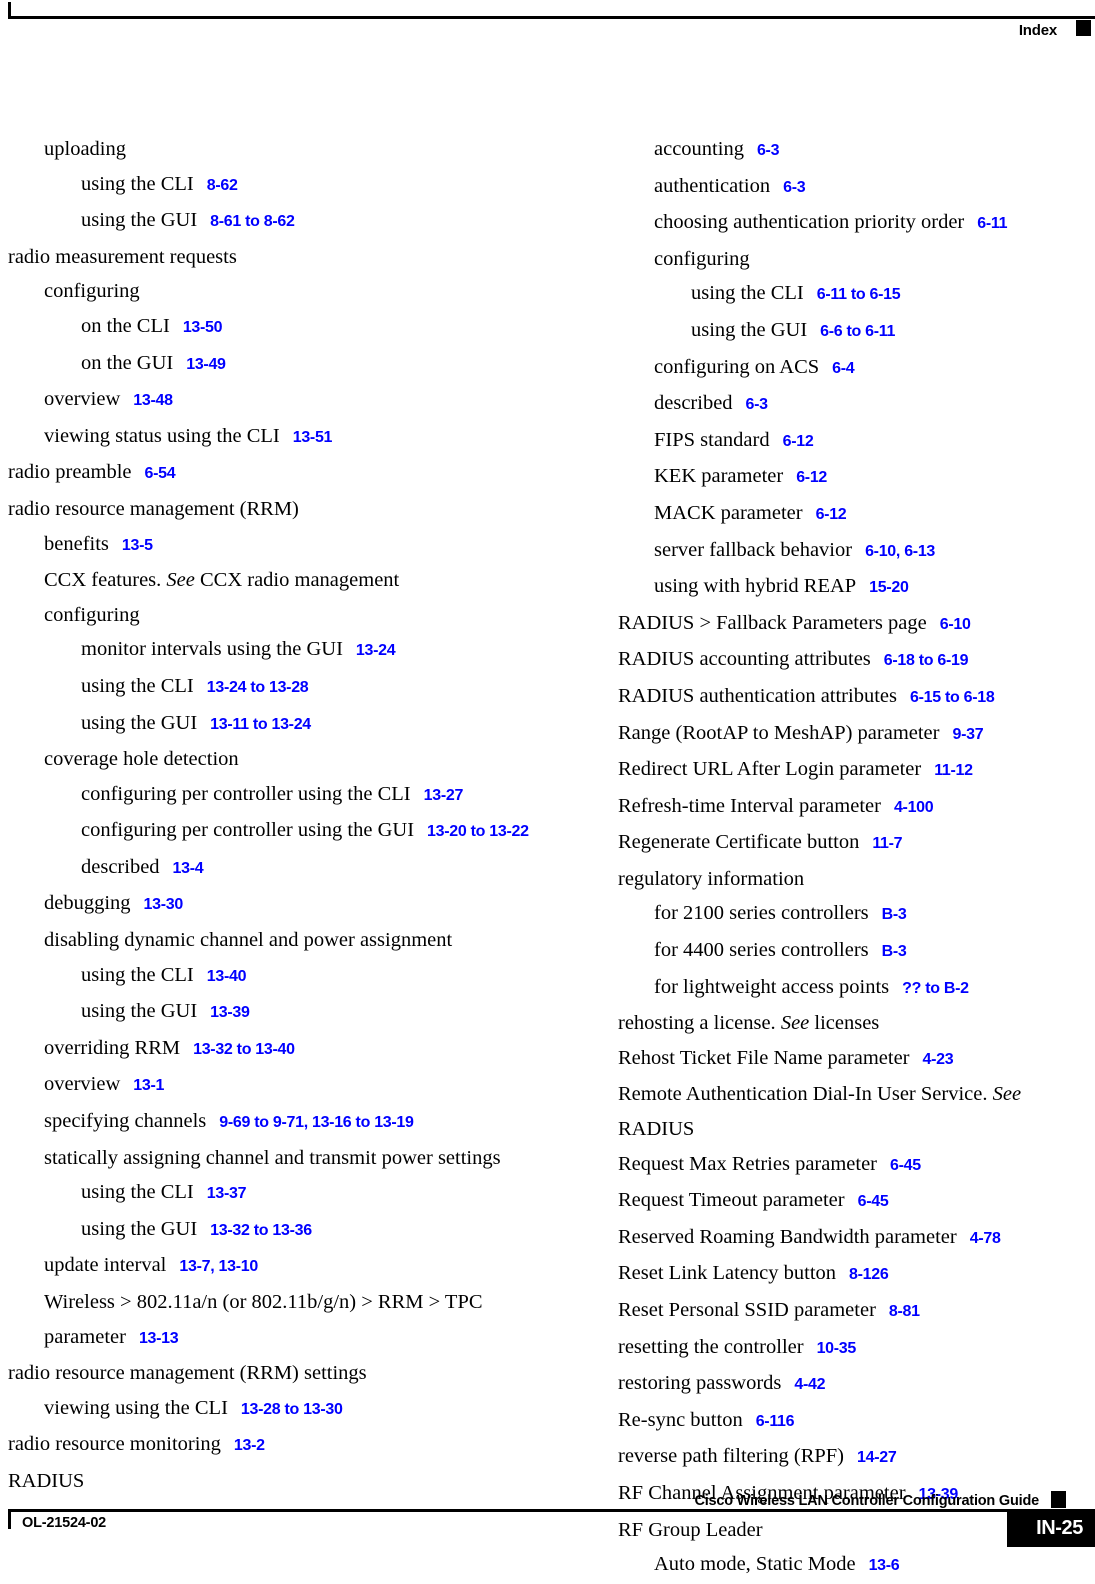  What do you see at coordinates (159, 1338) in the screenshot?
I see `index-page-reference: 13-13` at bounding box center [159, 1338].